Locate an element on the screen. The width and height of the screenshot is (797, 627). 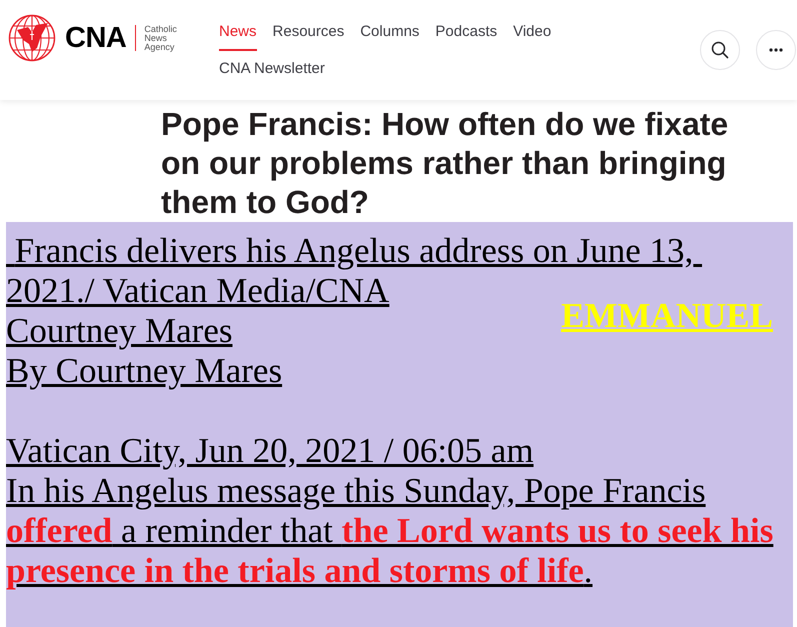
nav-link: Podcasts is located at coordinates (466, 36).